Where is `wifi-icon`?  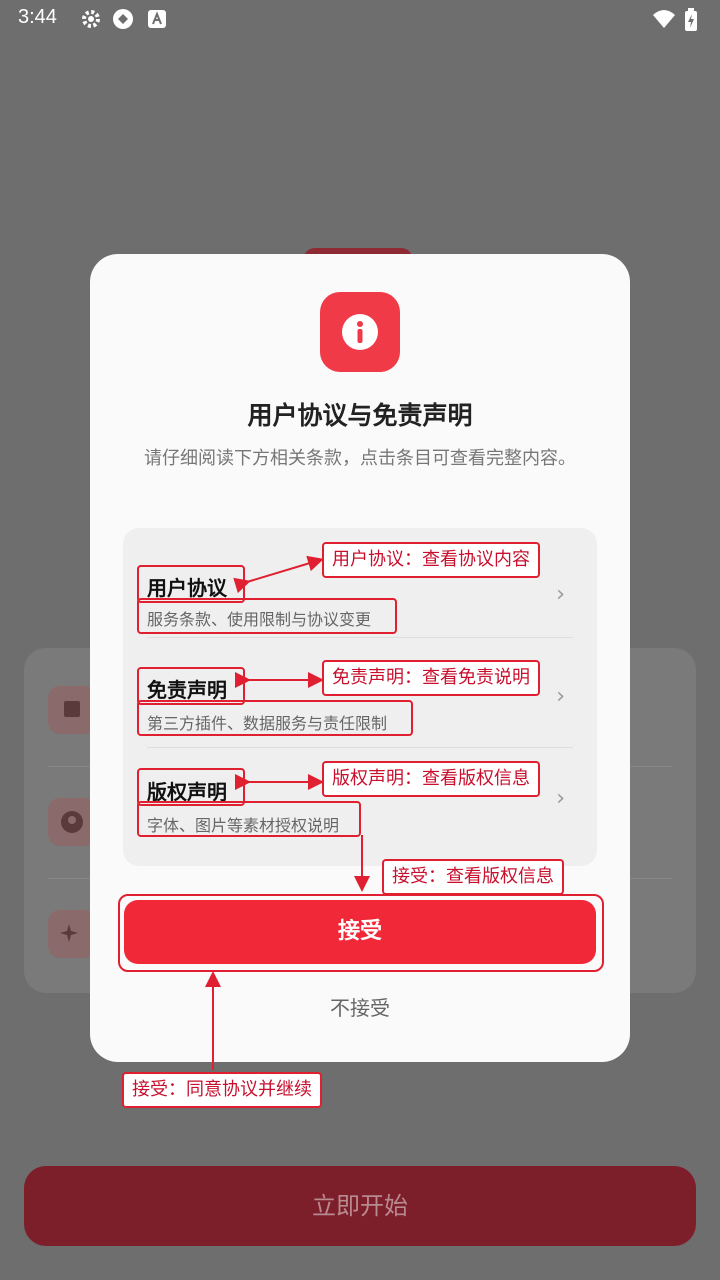 wifi-icon is located at coordinates (663, 19).